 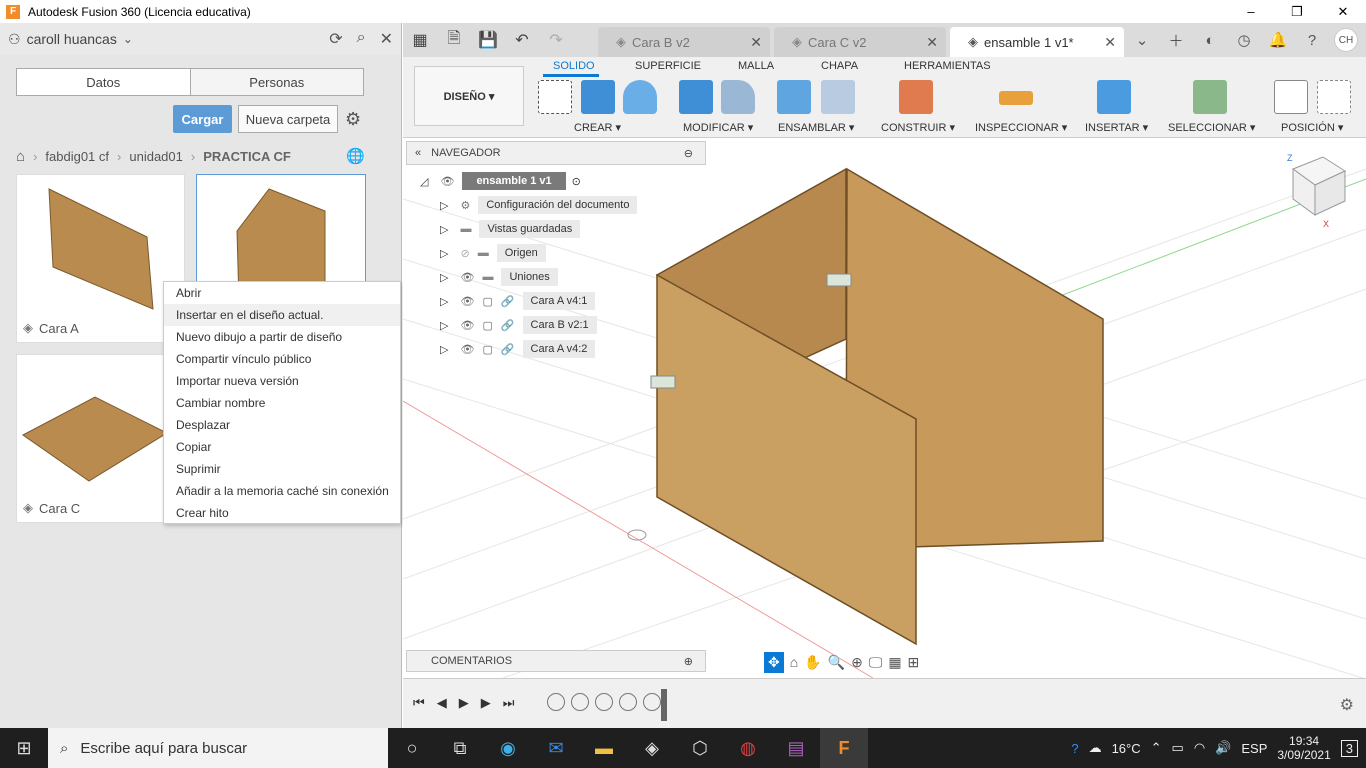 I want to click on team-icon: ⚇, so click(x=14, y=39).